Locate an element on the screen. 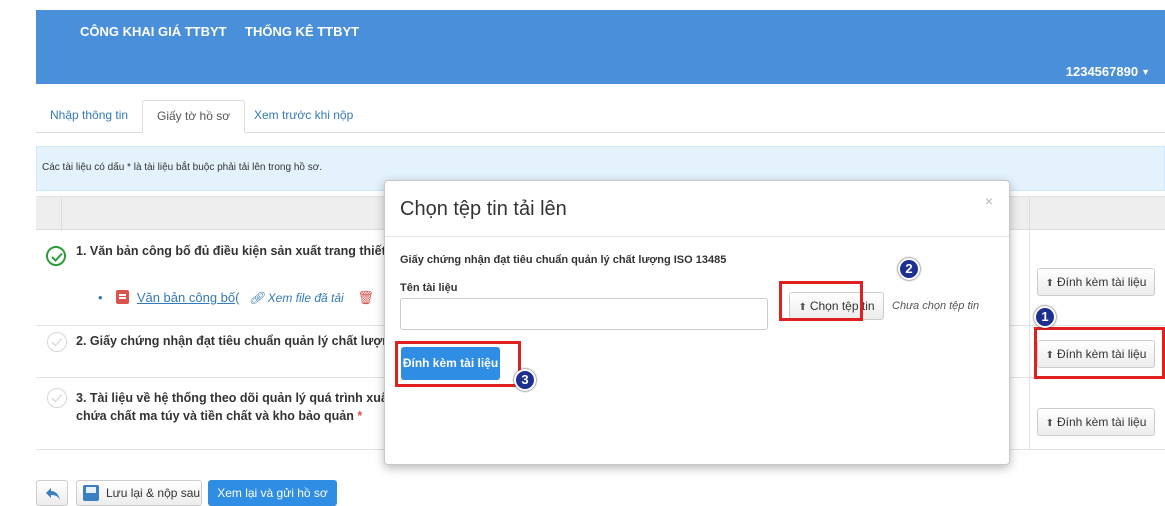 The width and height of the screenshot is (1165, 506). no-file-status: Chưa chọn tệp tin is located at coordinates (936, 306).